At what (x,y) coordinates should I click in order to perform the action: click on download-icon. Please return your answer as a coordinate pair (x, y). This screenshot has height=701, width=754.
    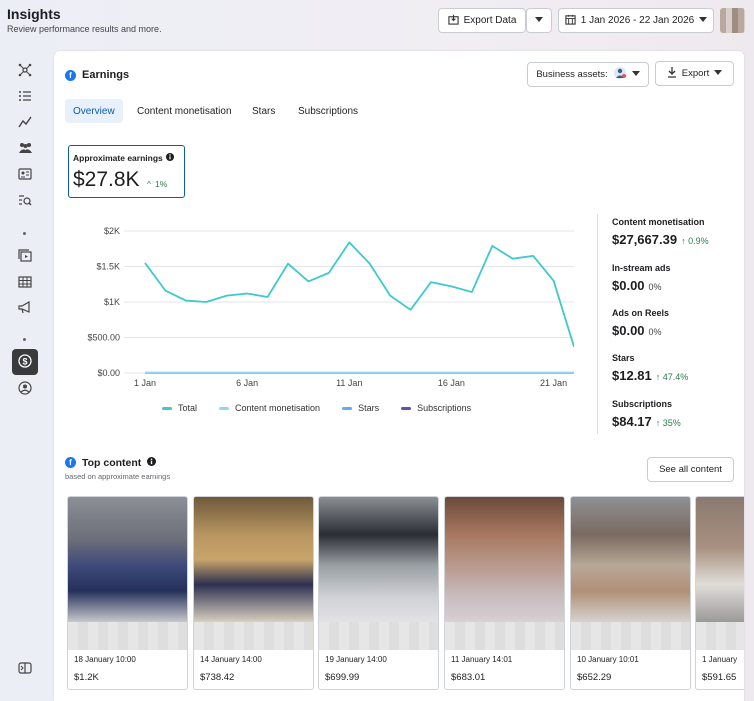
    Looking at the image, I should click on (672, 73).